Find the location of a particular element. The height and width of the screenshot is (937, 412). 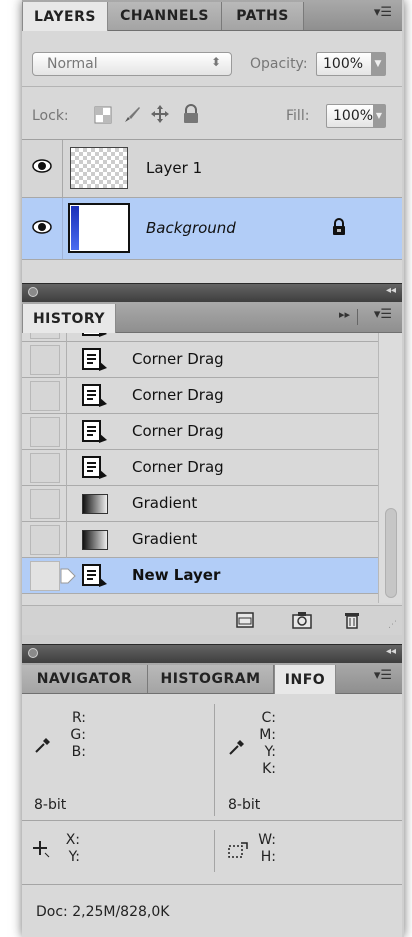

fill-value: 100% is located at coordinates (353, 116).